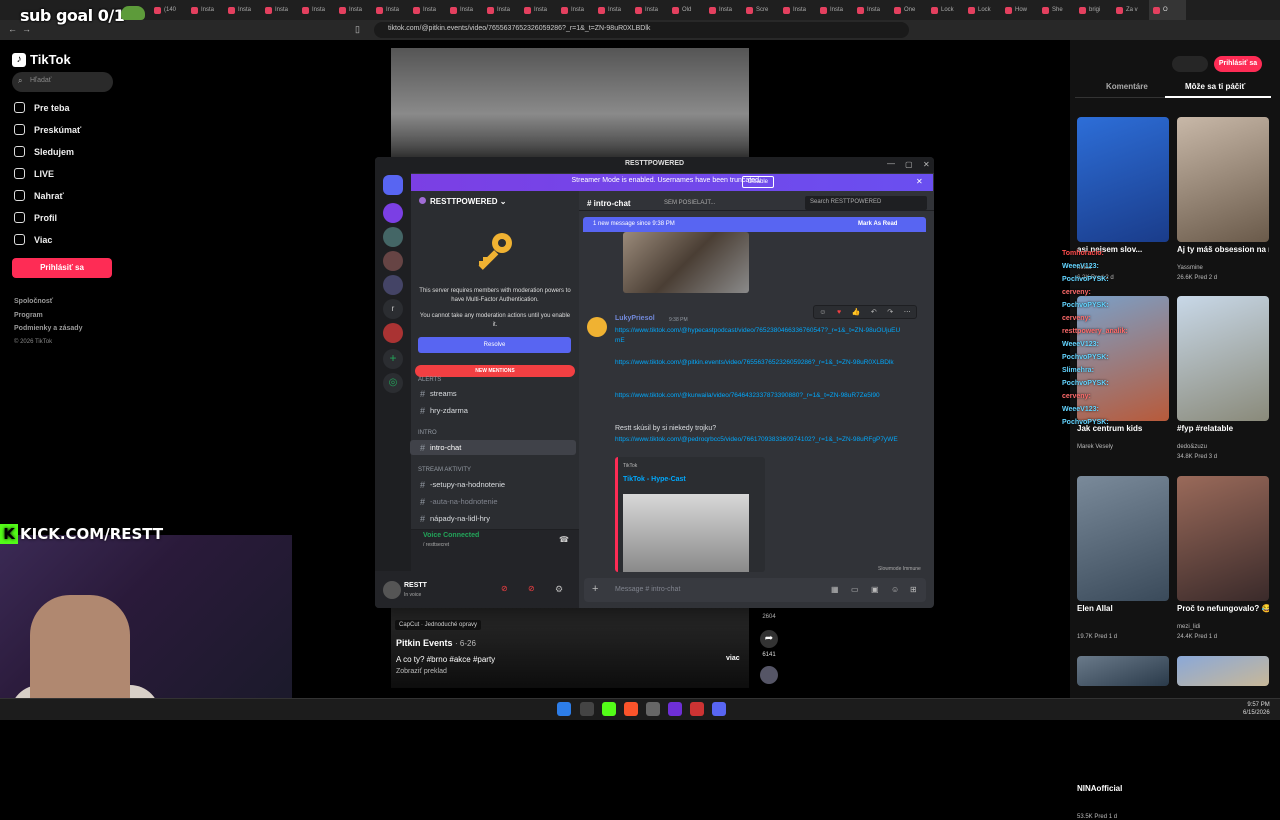 The image size is (1280, 820). What do you see at coordinates (1190, 268) in the screenshot?
I see `related-video-author: Yassmine` at bounding box center [1190, 268].